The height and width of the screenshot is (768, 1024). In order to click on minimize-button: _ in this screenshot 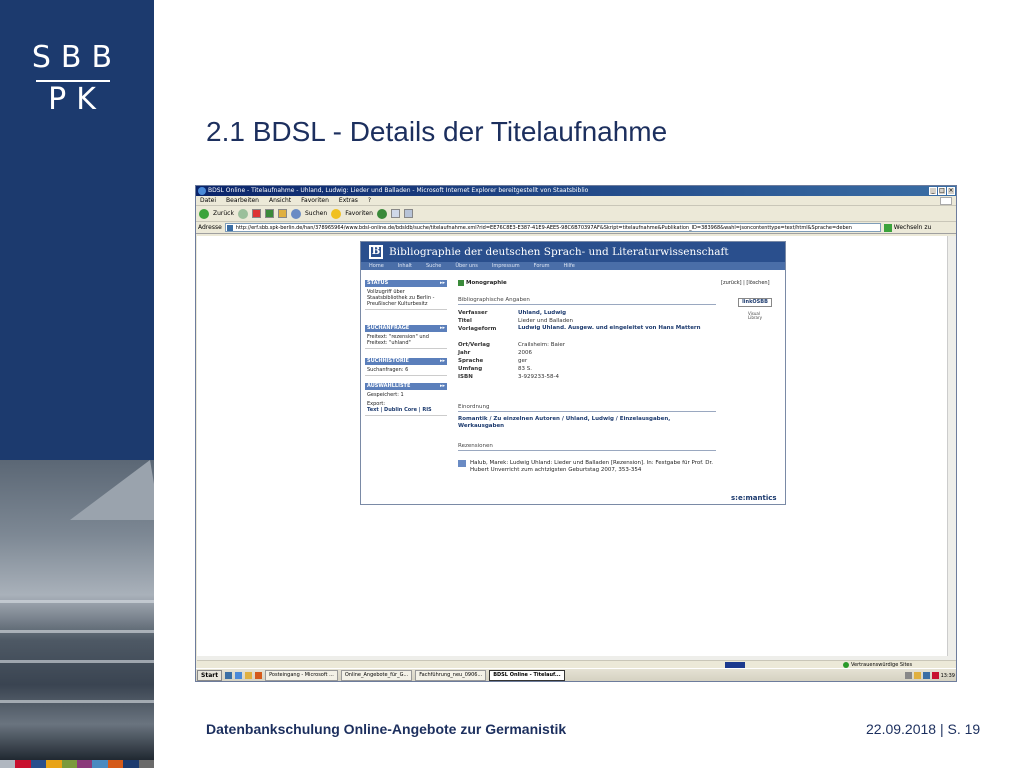, I will do `click(933, 191)`.